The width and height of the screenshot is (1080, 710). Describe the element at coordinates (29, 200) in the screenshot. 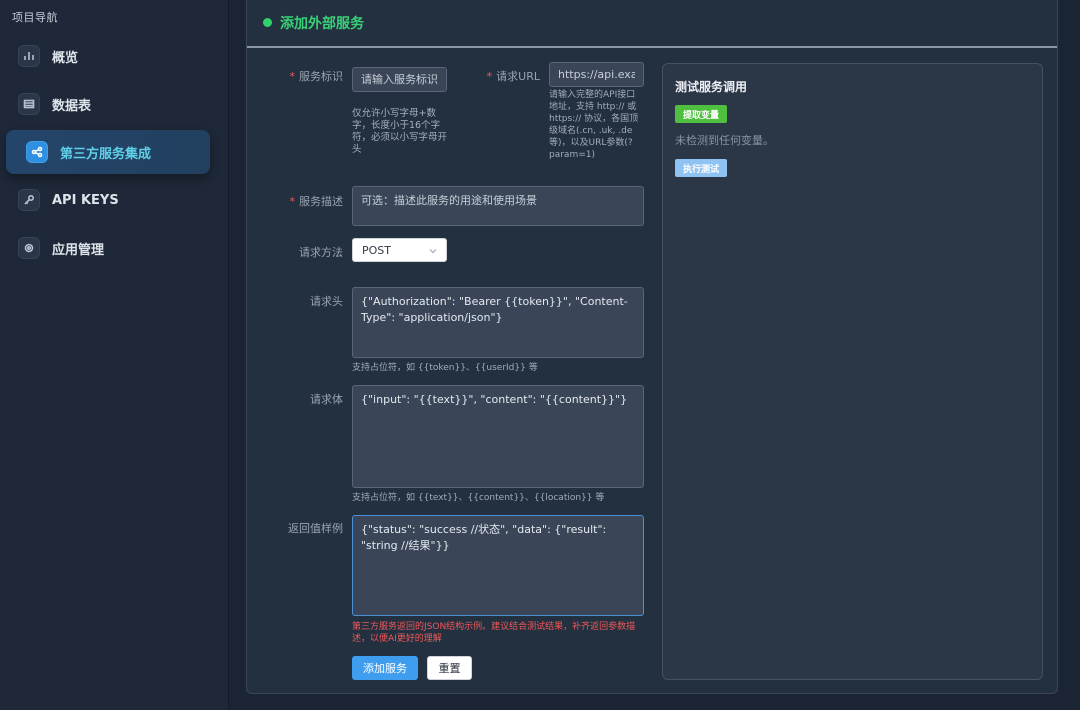

I see `key-icon` at that location.